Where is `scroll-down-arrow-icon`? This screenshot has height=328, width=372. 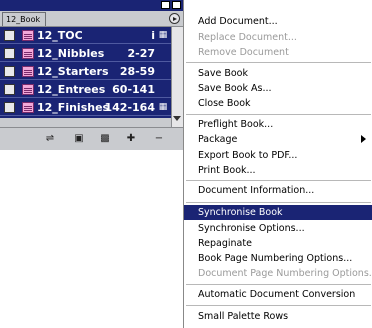 scroll-down-arrow-icon is located at coordinates (177, 118).